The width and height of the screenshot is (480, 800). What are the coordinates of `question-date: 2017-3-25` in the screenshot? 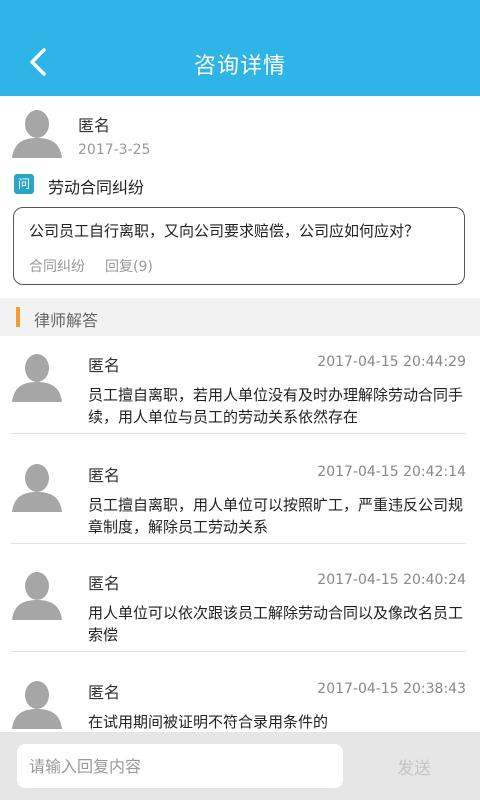 It's located at (114, 150).